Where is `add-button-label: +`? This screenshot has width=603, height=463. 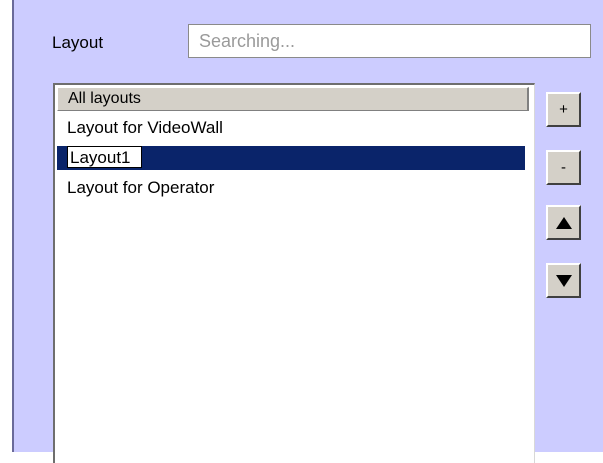
add-button-label: + is located at coordinates (563, 109).